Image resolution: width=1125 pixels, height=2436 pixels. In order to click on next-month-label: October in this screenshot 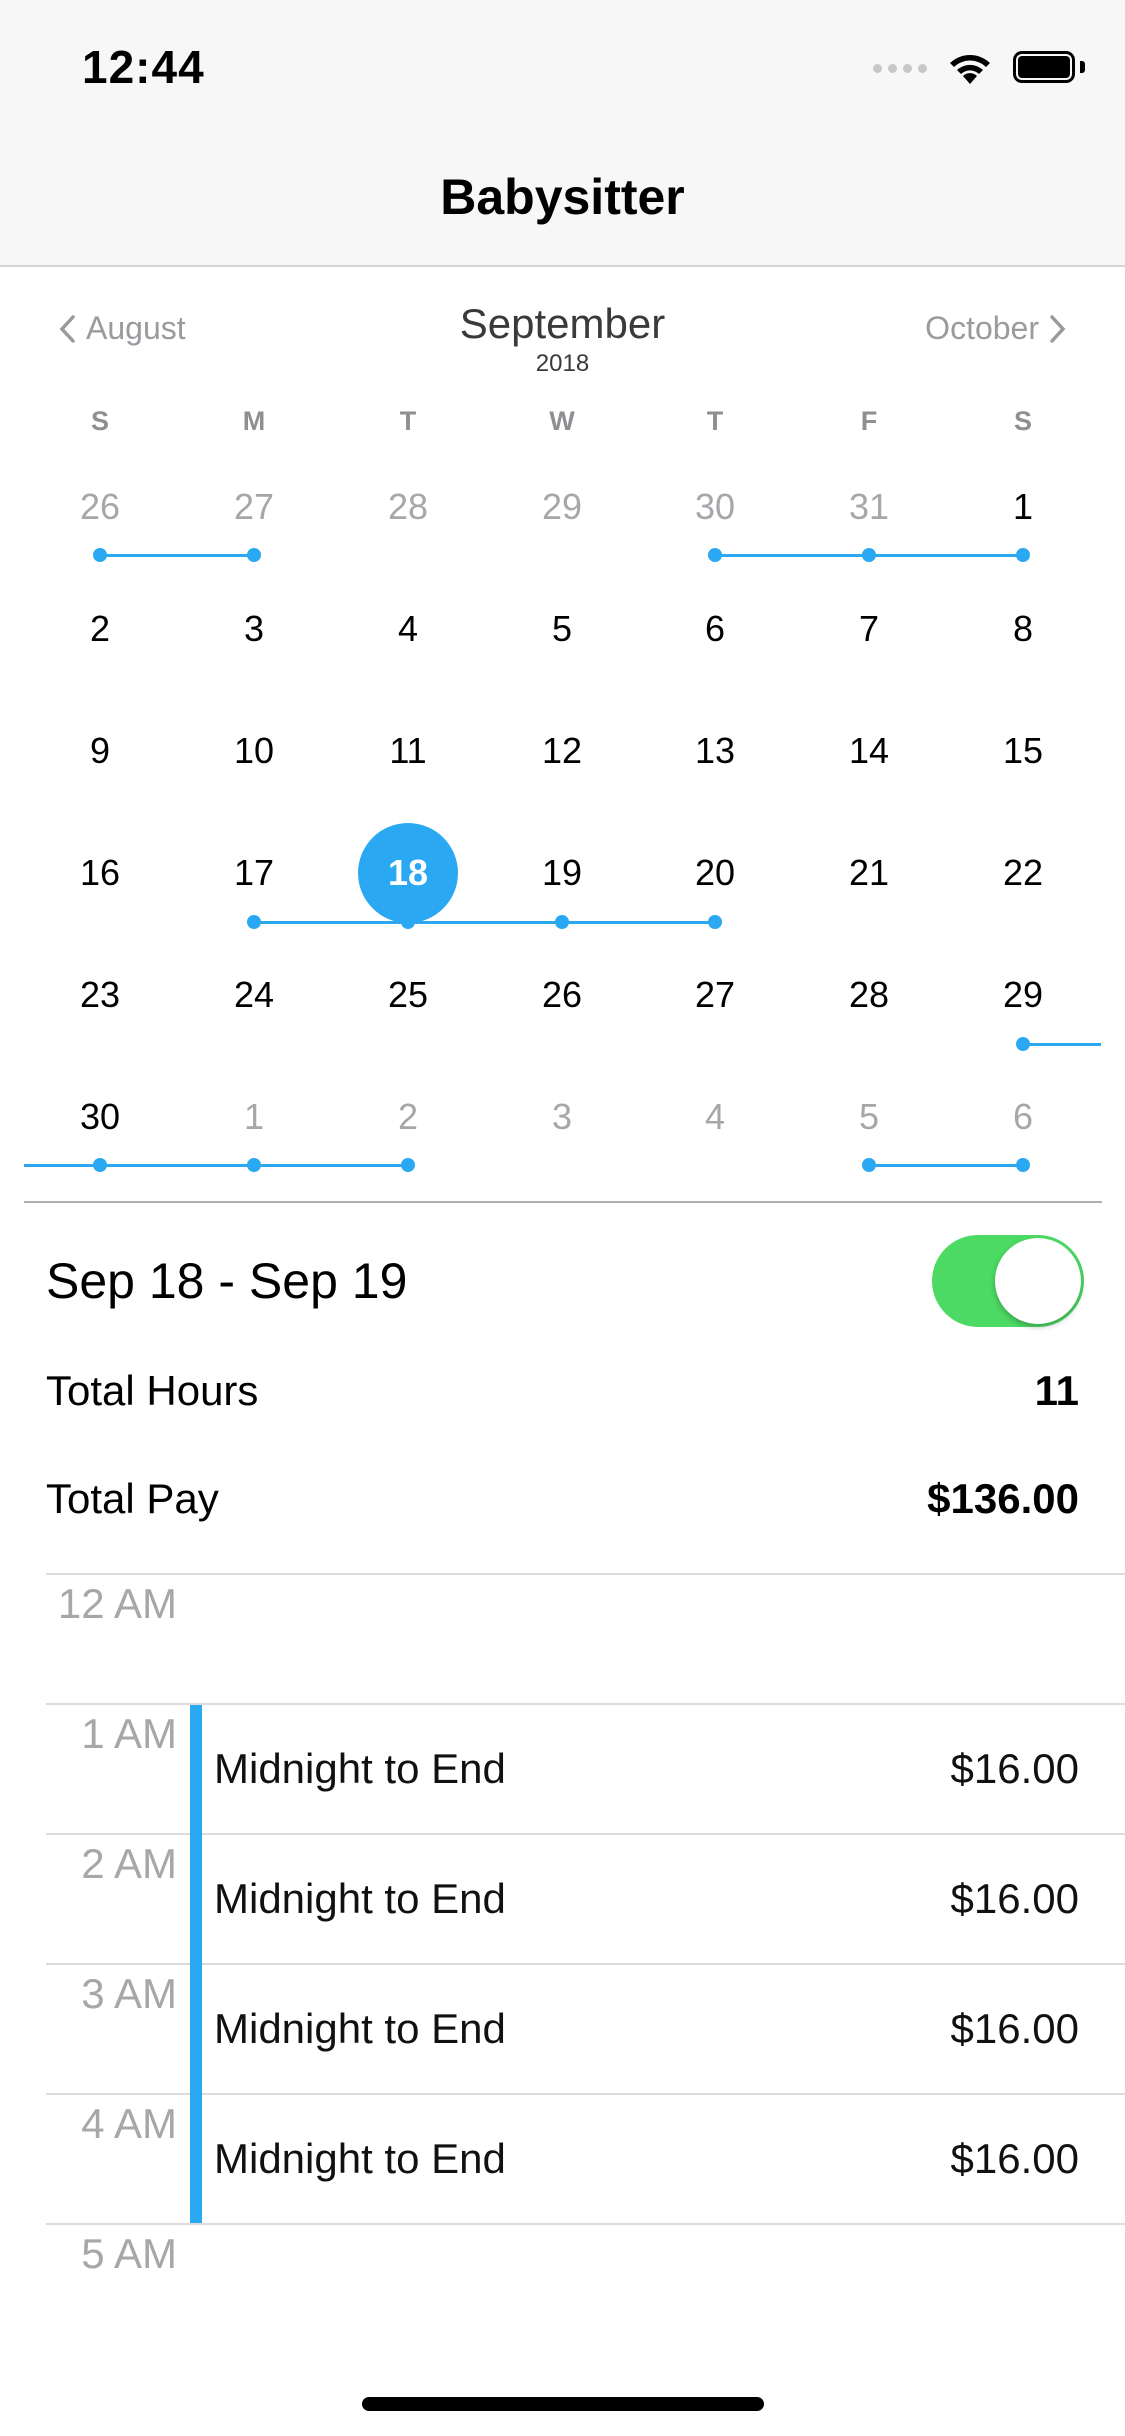, I will do `click(982, 328)`.